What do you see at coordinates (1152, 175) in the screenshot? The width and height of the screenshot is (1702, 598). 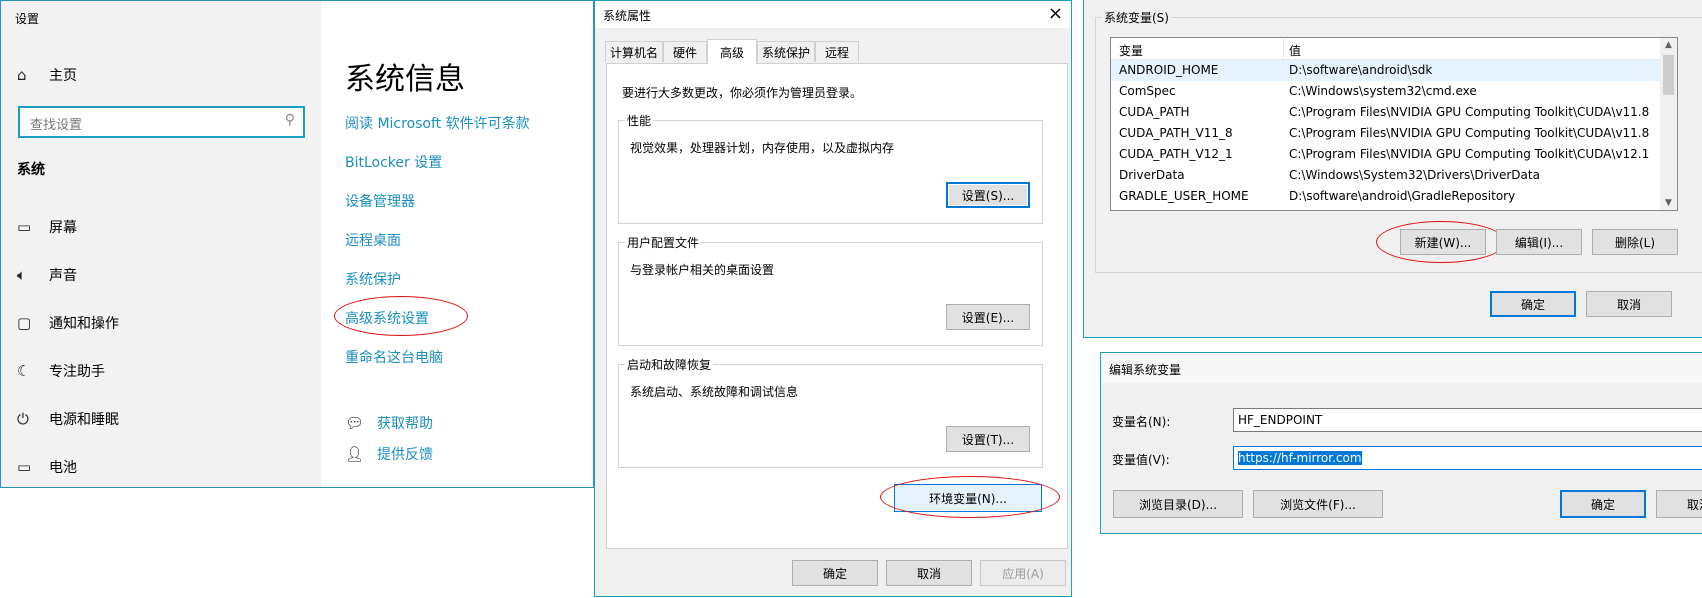 I see `variable-name-cell: DriverData` at bounding box center [1152, 175].